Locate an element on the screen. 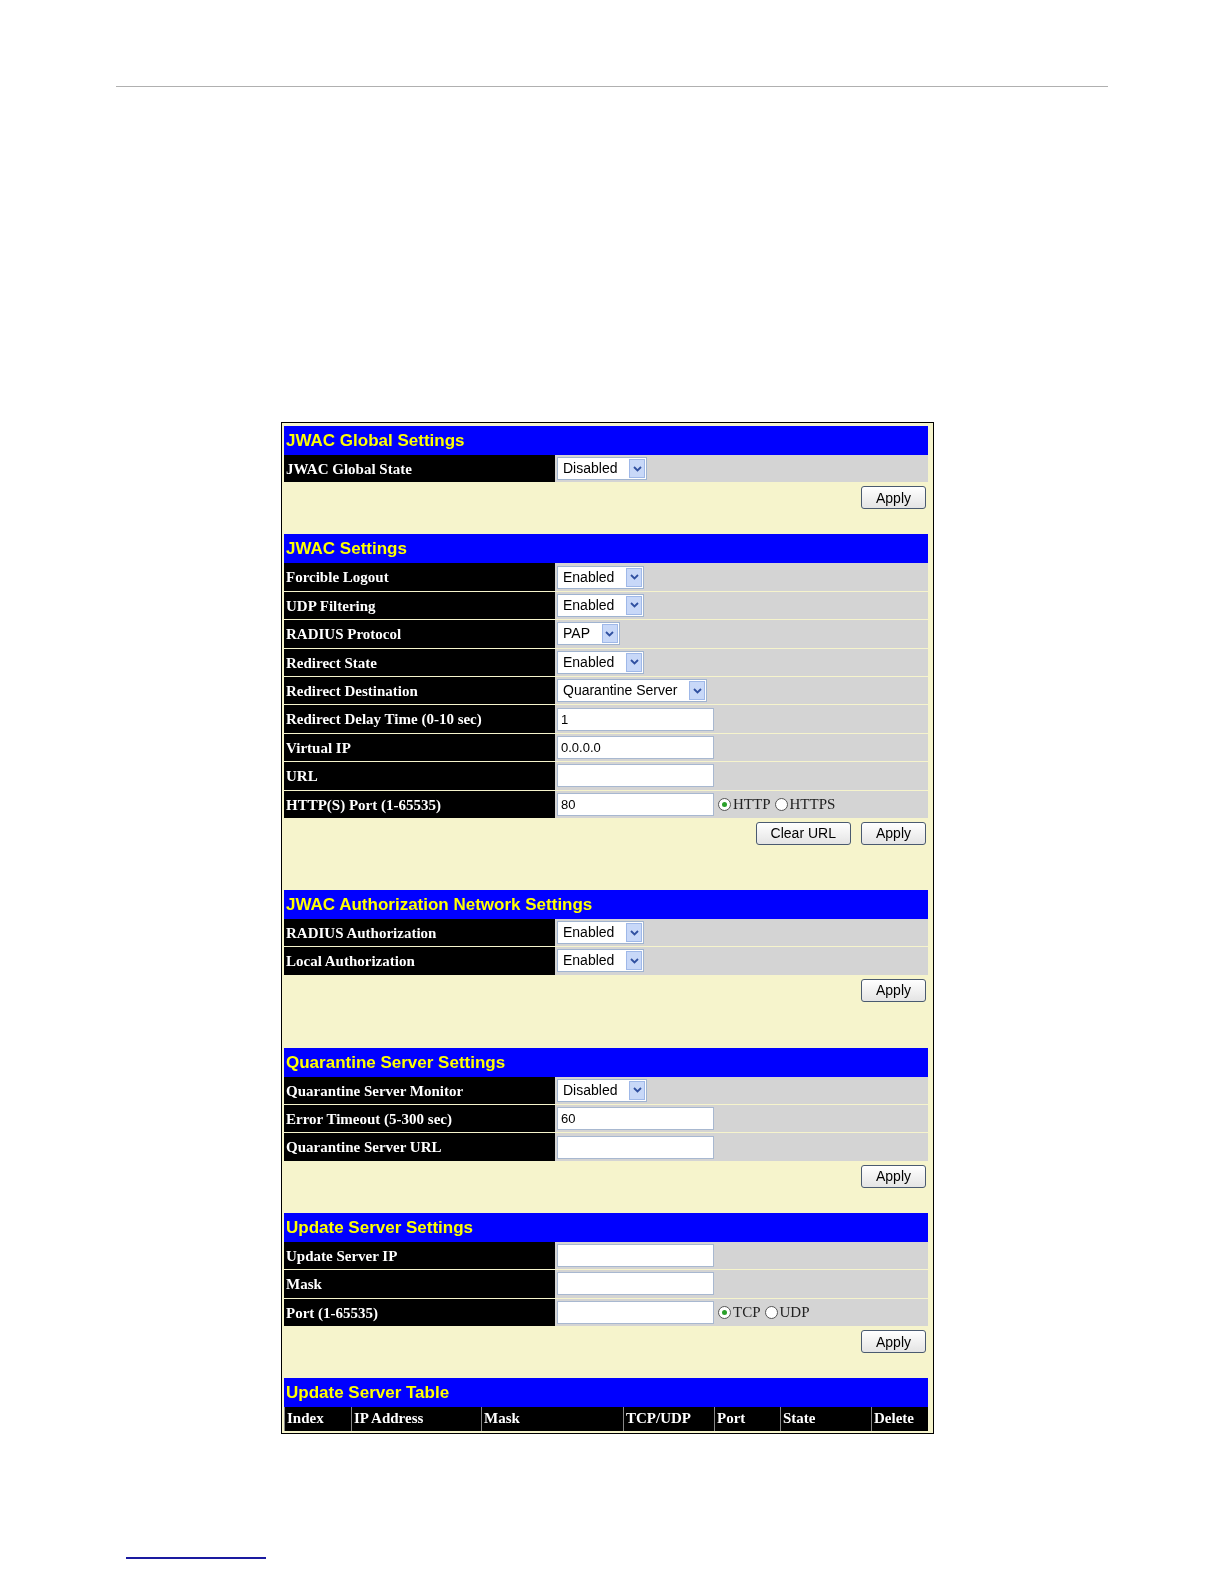 The width and height of the screenshot is (1224, 1584). field-label: JWAC Global State is located at coordinates (419, 469).